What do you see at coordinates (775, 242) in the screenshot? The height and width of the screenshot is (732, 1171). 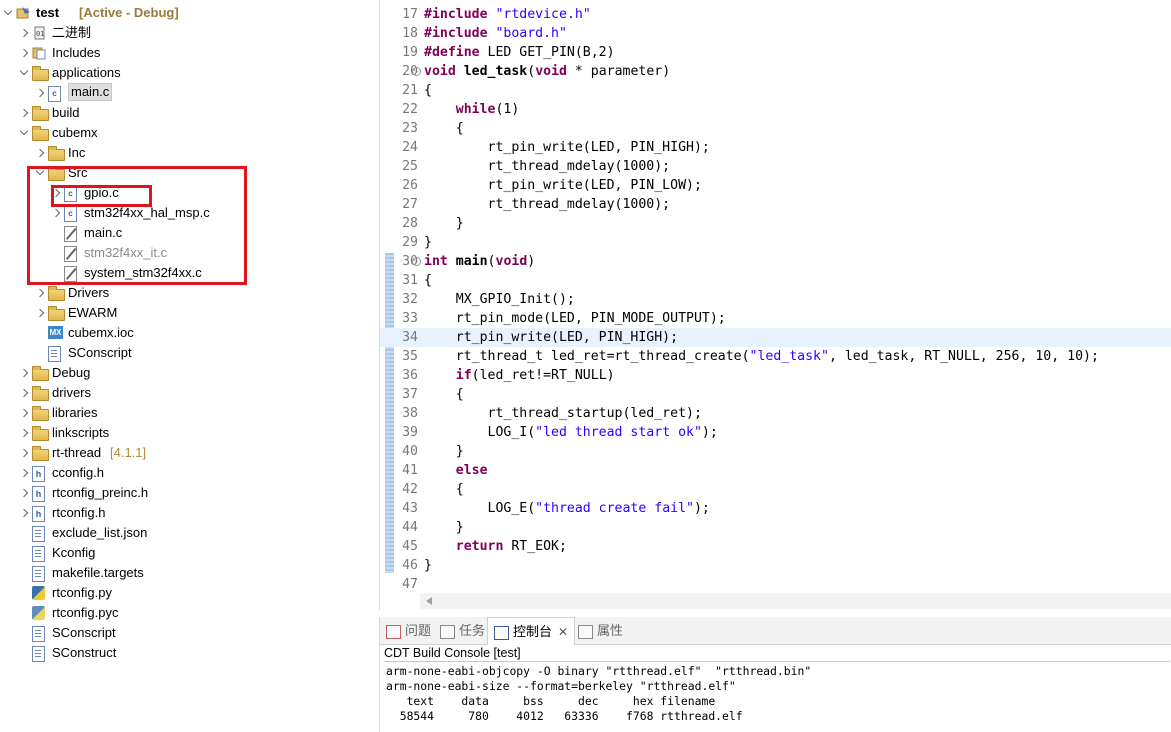 I see `code-line: 29}` at bounding box center [775, 242].